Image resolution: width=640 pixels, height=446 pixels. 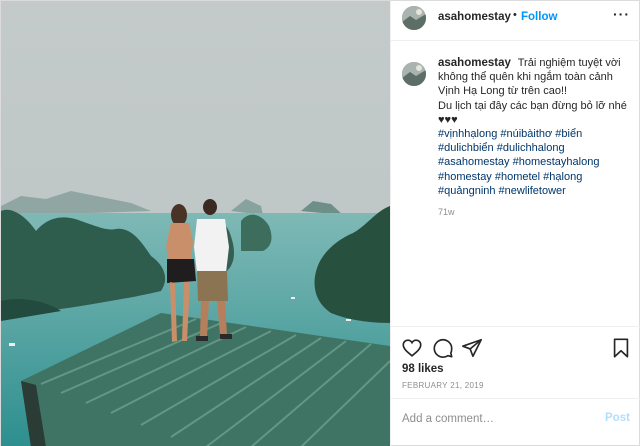 I want to click on heart-icon, so click(x=412, y=348).